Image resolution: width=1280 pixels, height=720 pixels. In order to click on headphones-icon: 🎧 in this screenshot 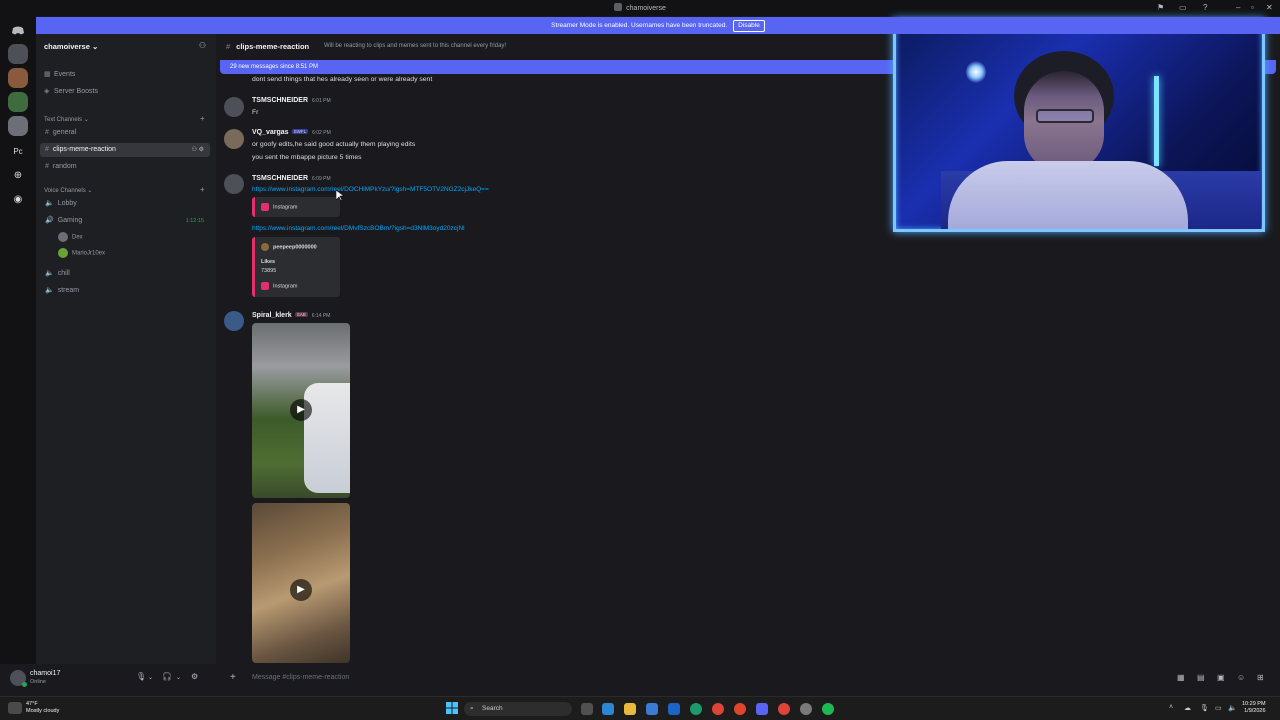, I will do `click(167, 676)`.